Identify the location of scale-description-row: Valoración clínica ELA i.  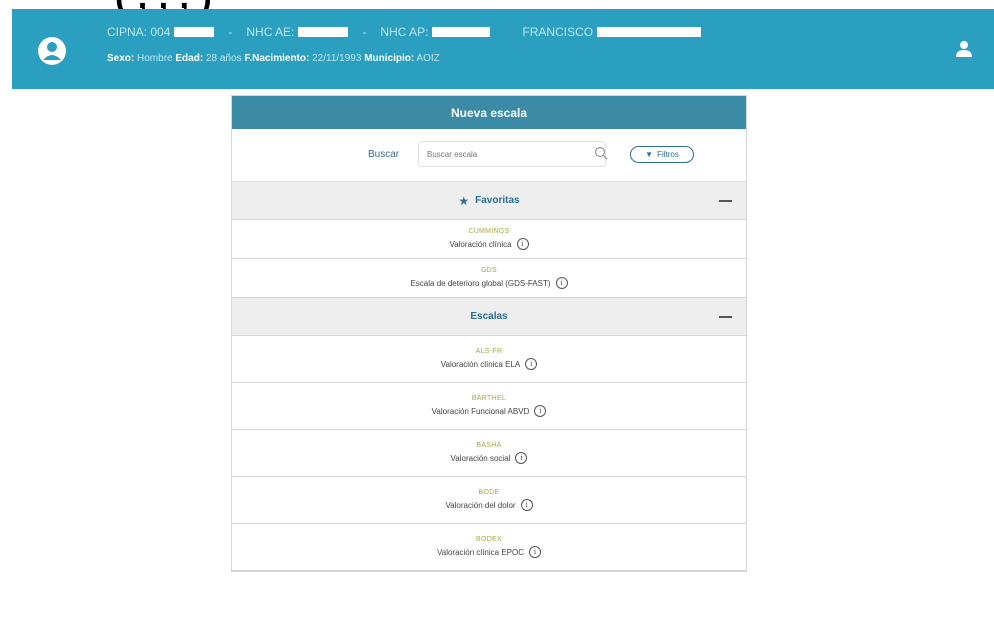
(489, 364).